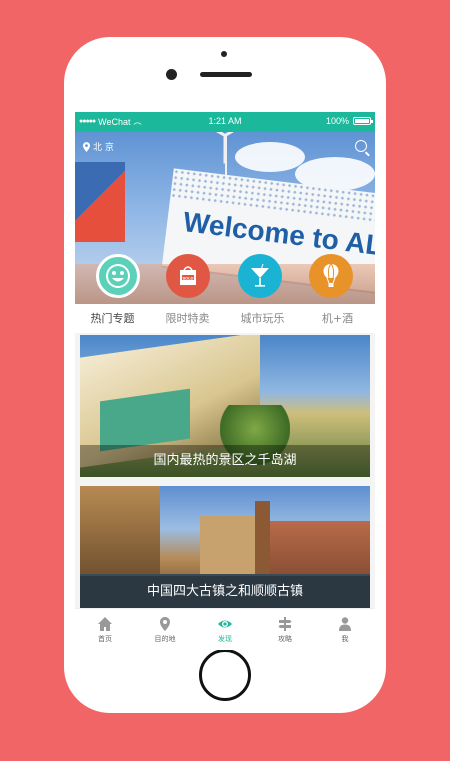 This screenshot has height=761, width=450. Describe the element at coordinates (187, 318) in the screenshot. I see `tab-flash-sale: 限时特卖` at that location.